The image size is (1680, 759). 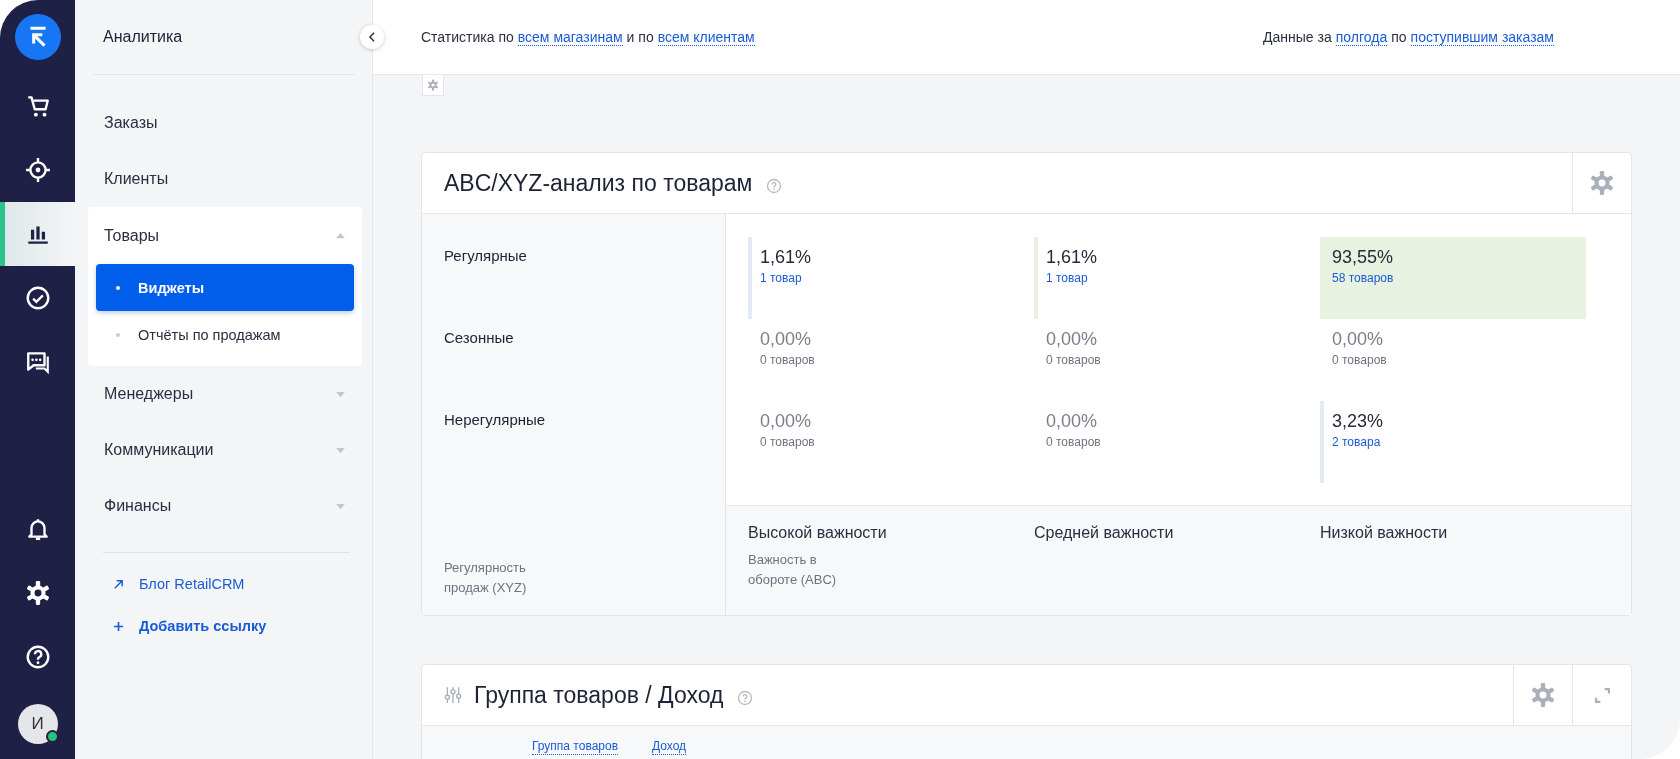 What do you see at coordinates (1104, 533) in the screenshot?
I see `column-label: Средней важности` at bounding box center [1104, 533].